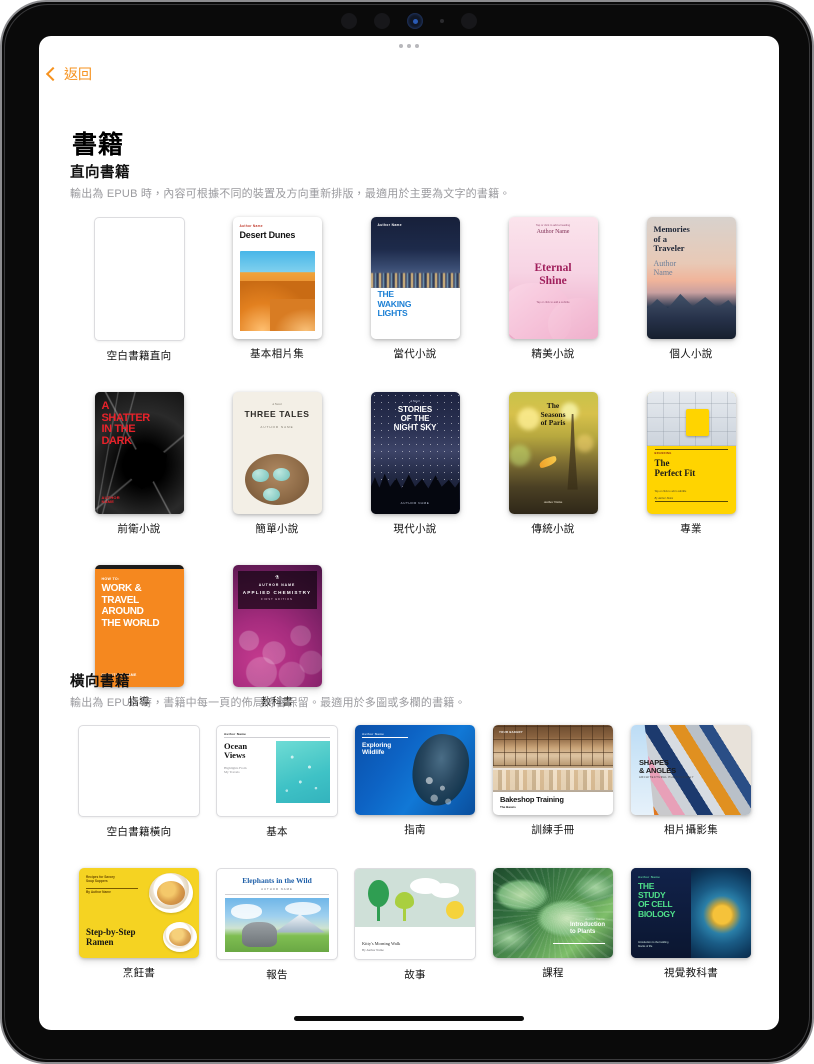 The height and width of the screenshot is (1064, 814). Describe the element at coordinates (587, 928) in the screenshot. I see `cover-title: Introduction to Plants` at that location.